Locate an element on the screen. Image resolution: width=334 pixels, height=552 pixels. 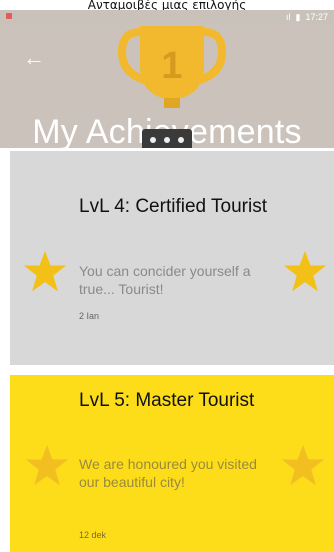
trophy-icon: 1 is located at coordinates (172, 67).